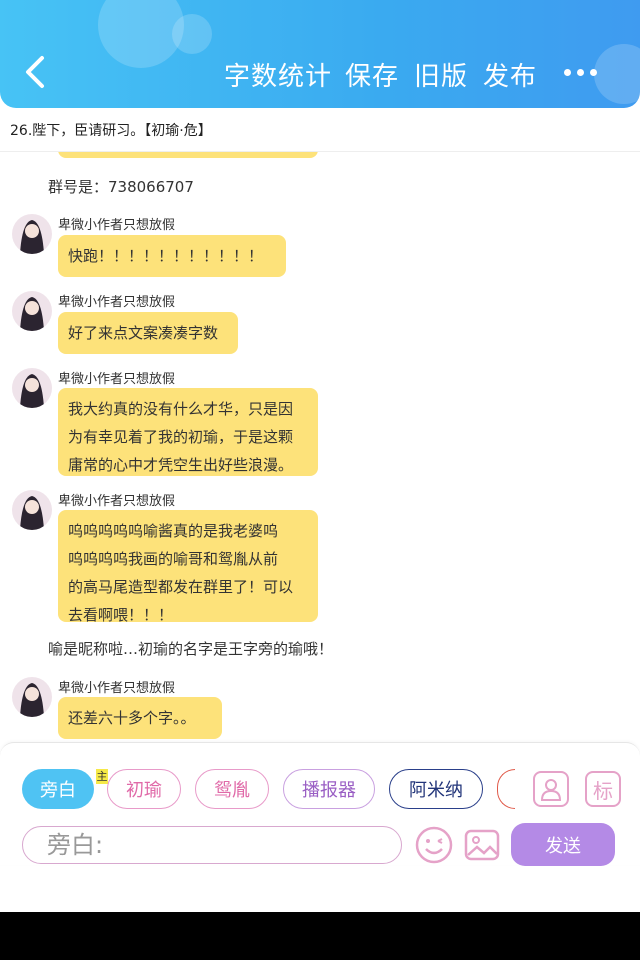 Image resolution: width=640 pixels, height=960 pixels. What do you see at coordinates (144, 789) in the screenshot?
I see `role-chip-chuyu: 初瑜` at bounding box center [144, 789].